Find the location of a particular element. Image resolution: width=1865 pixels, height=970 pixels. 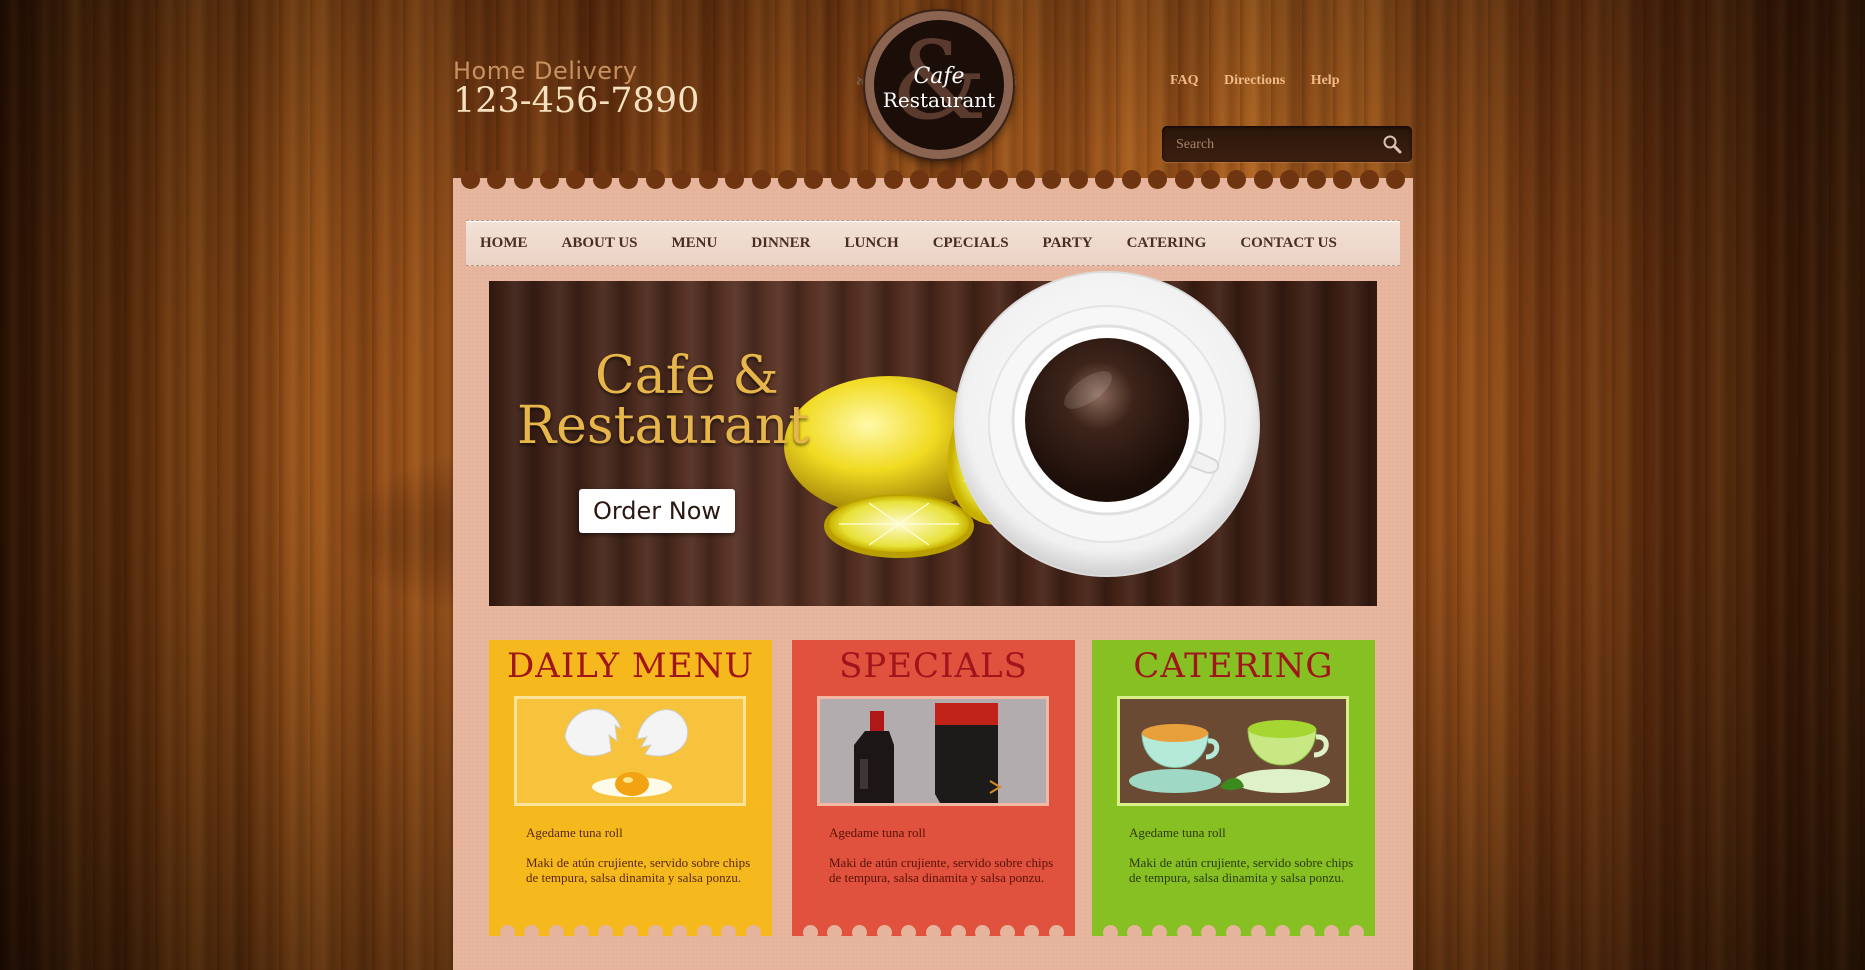

site-logo: & Cafe Restaurant is located at coordinates (939, 85).